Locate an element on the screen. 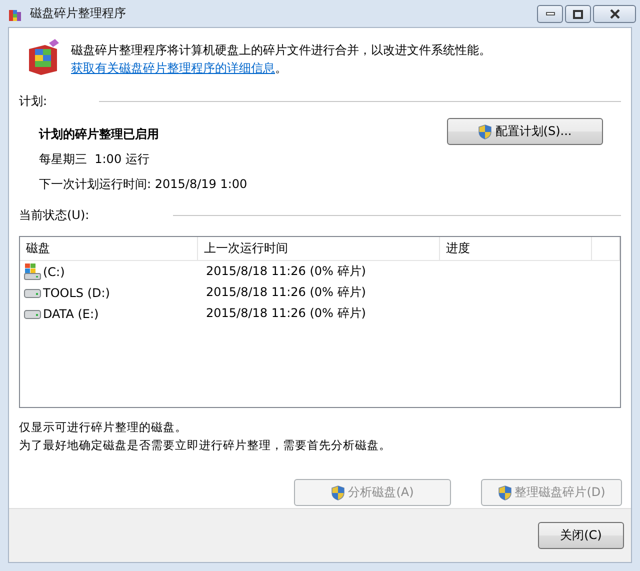 This screenshot has height=571, width=640. minimize-icon is located at coordinates (550, 14).